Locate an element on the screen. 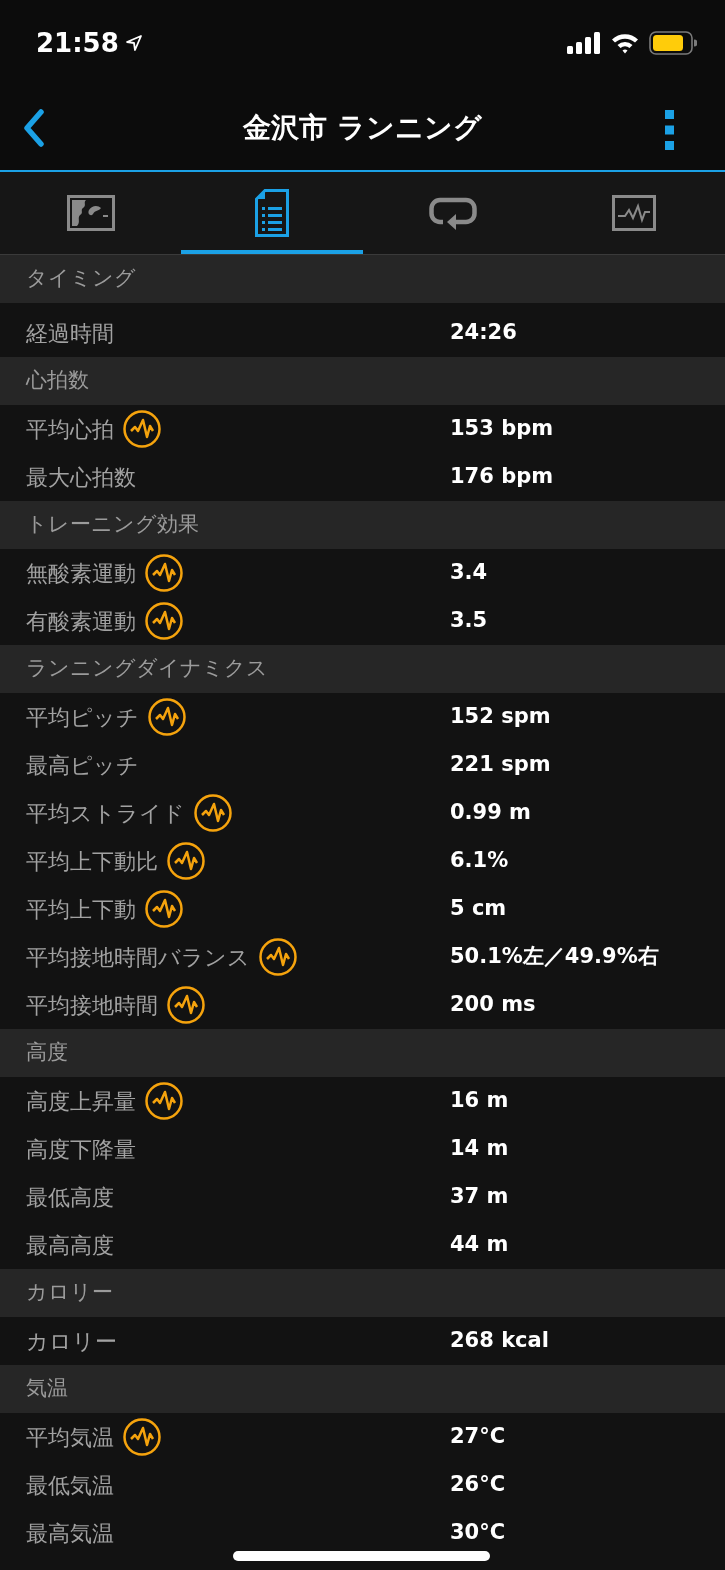 Image resolution: width=725 pixels, height=1570 pixels. metric-label: 最大心拍数 is located at coordinates (81, 477).